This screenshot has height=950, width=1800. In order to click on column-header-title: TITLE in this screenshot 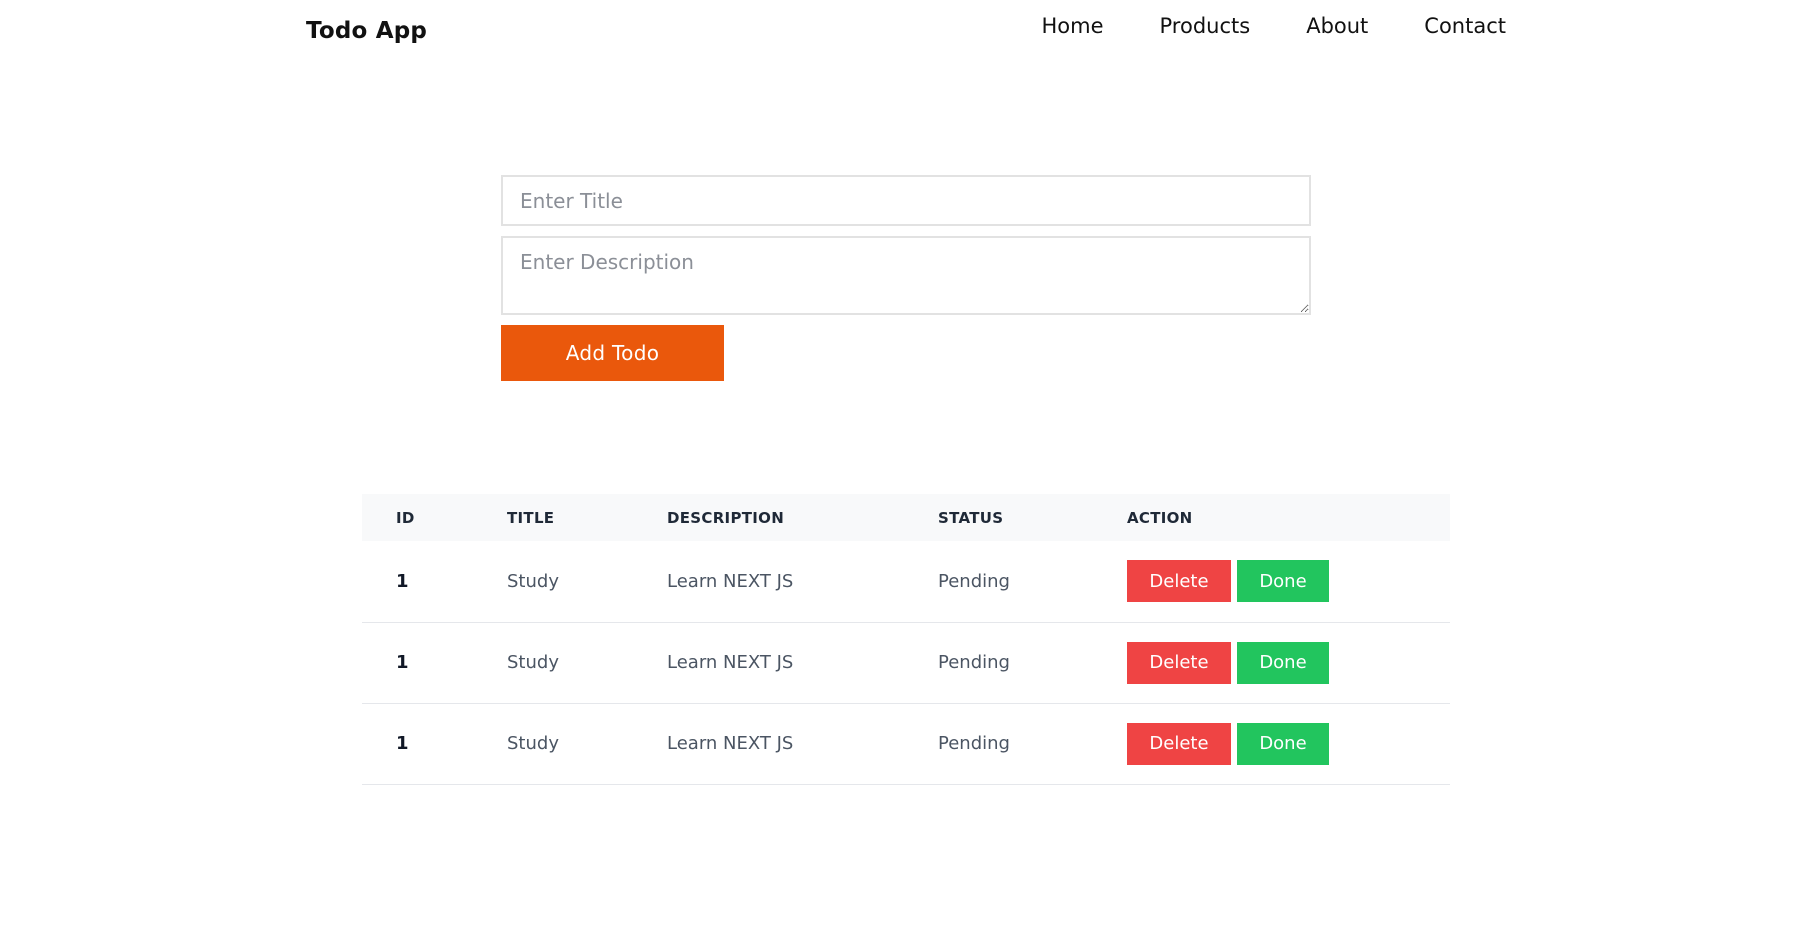, I will do `click(531, 517)`.